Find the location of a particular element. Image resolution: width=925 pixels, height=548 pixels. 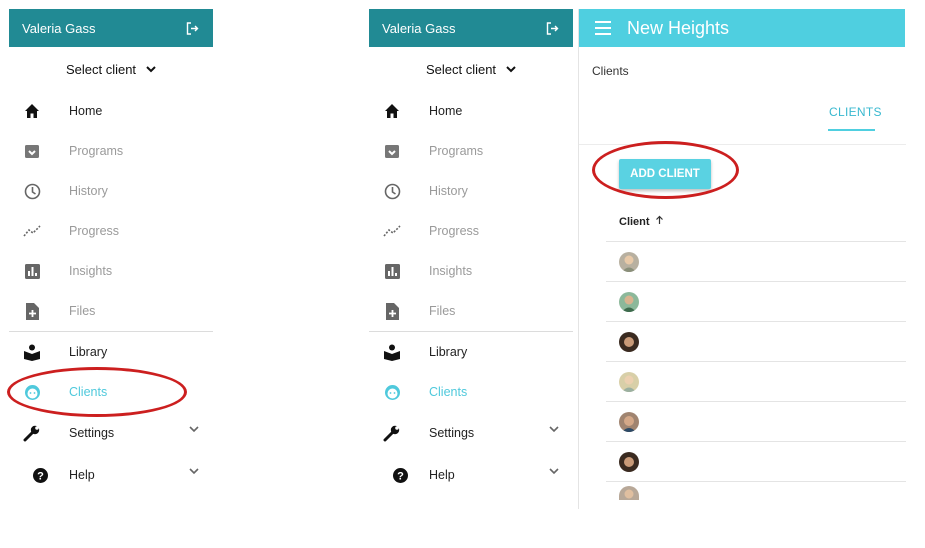

settings-icon is located at coordinates (32, 433).